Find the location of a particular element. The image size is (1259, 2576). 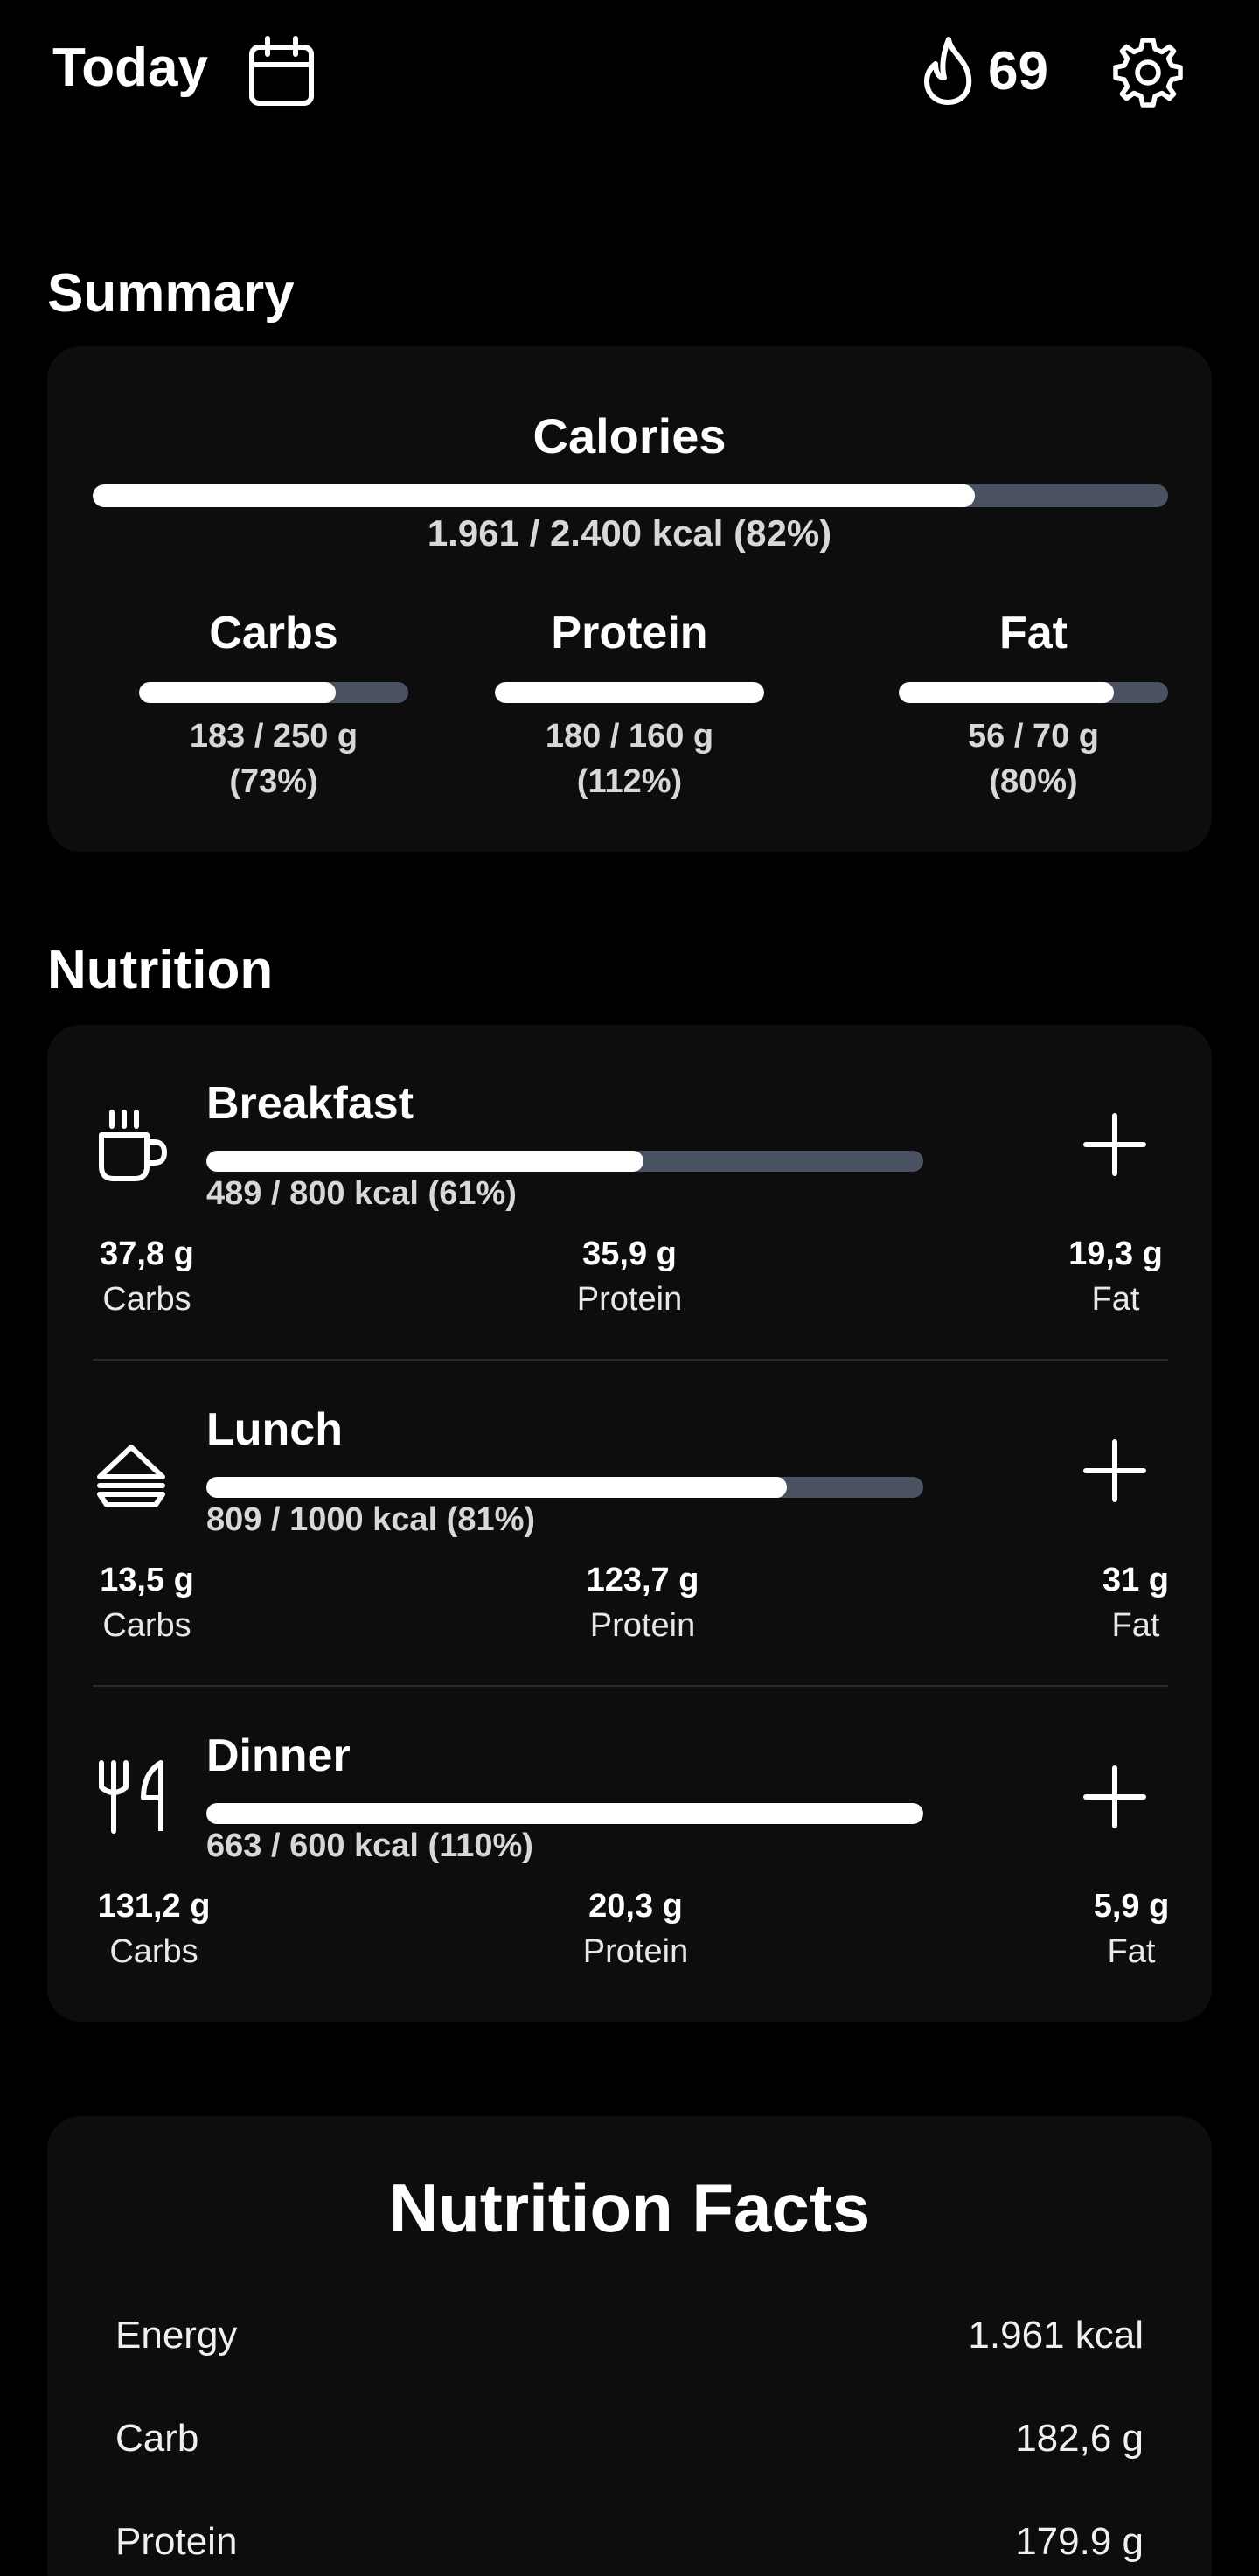

carbs-progress-fill is located at coordinates (238, 692).